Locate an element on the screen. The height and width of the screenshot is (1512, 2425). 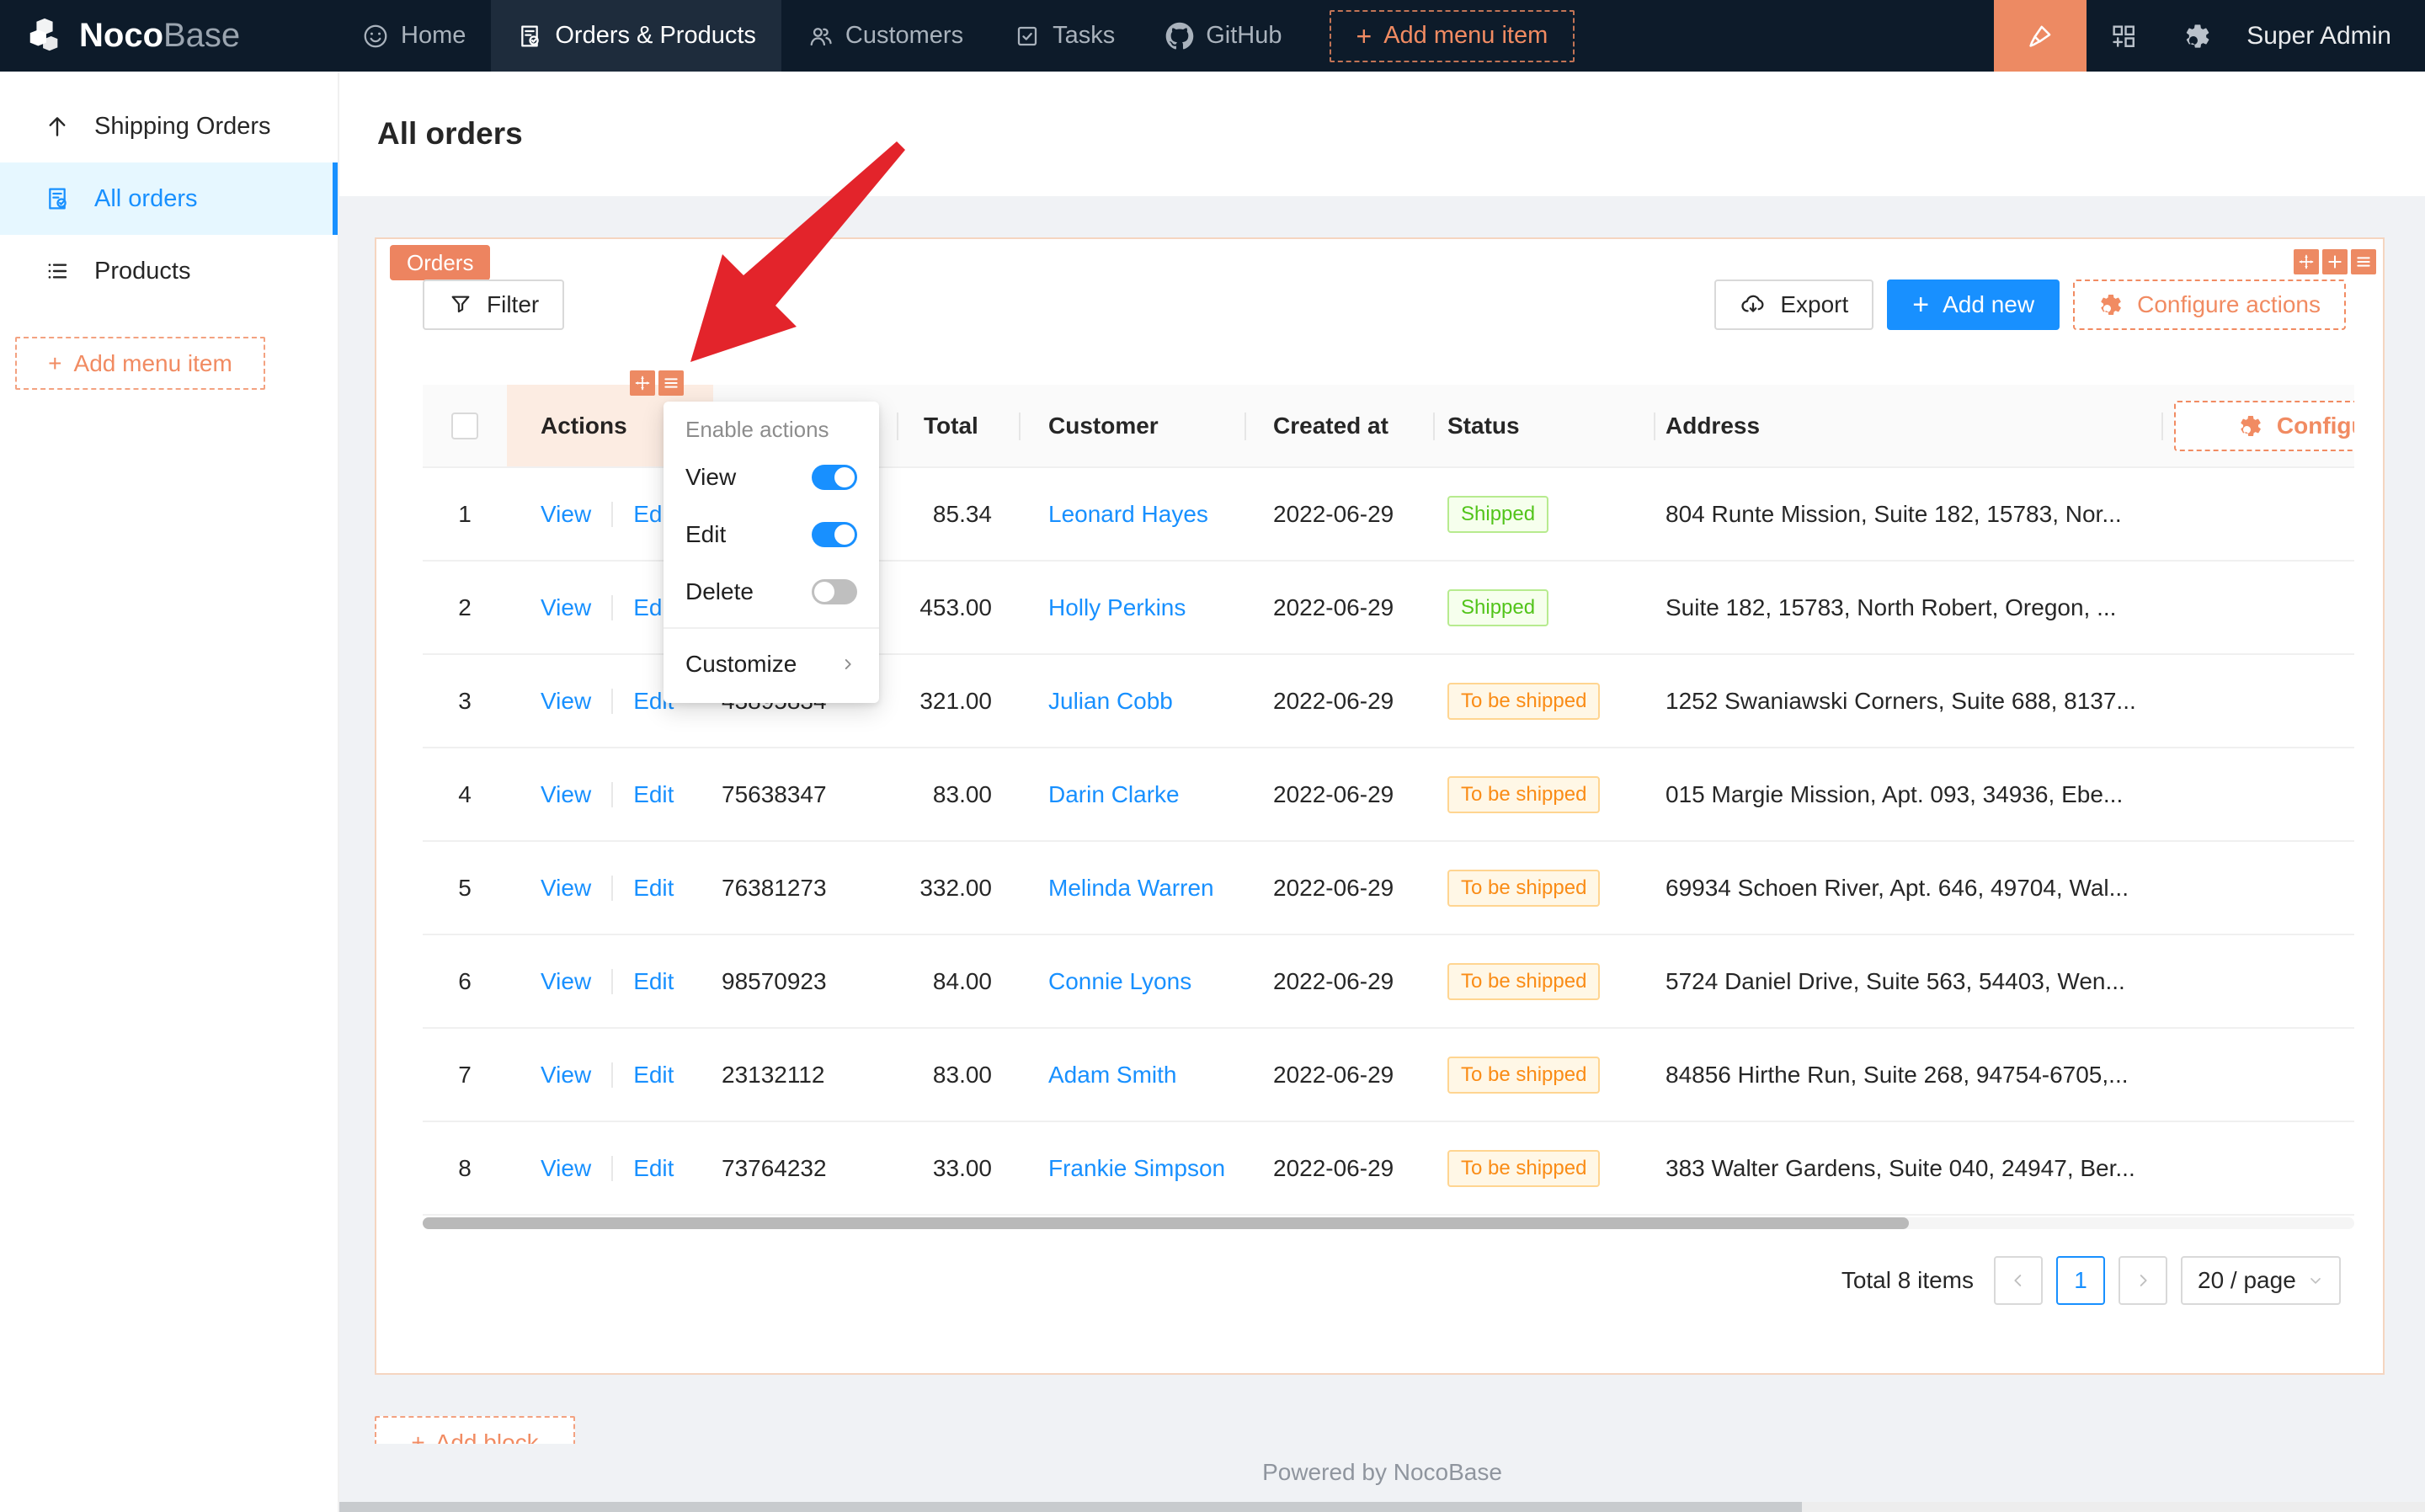
customer-link: Holly Perkins is located at coordinates (1117, 607).